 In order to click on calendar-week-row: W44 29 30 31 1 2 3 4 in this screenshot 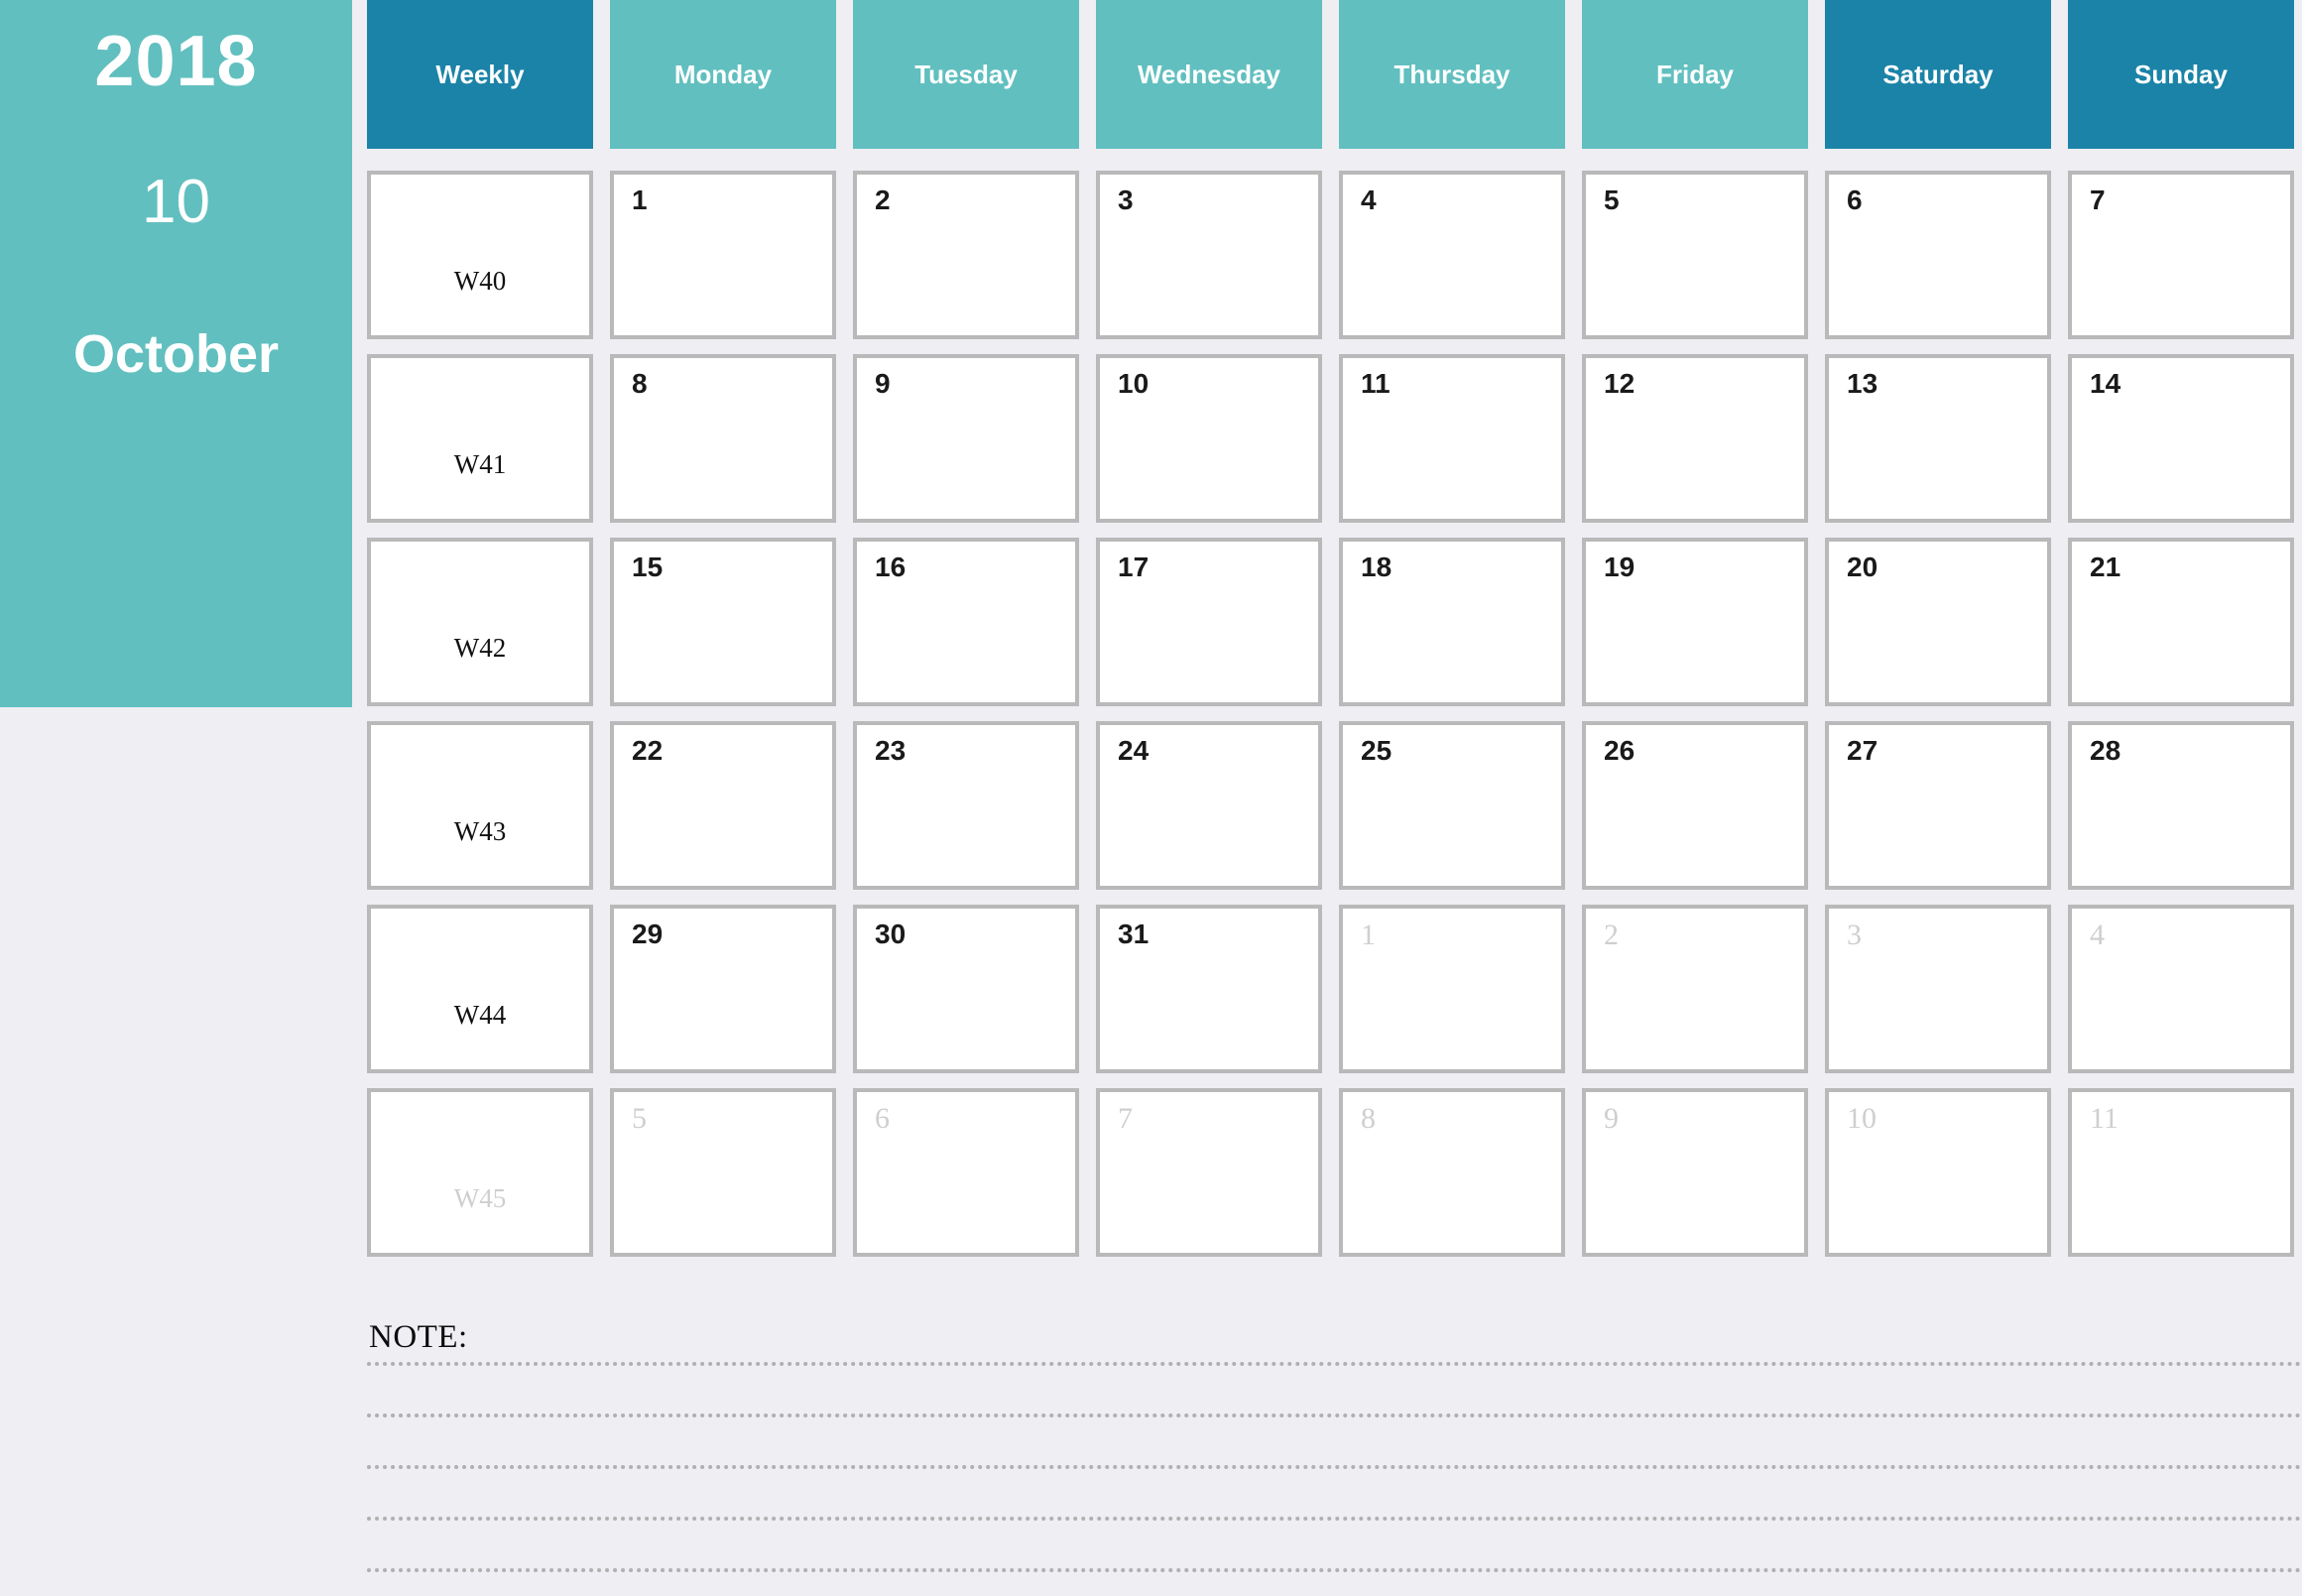, I will do `click(1335, 996)`.